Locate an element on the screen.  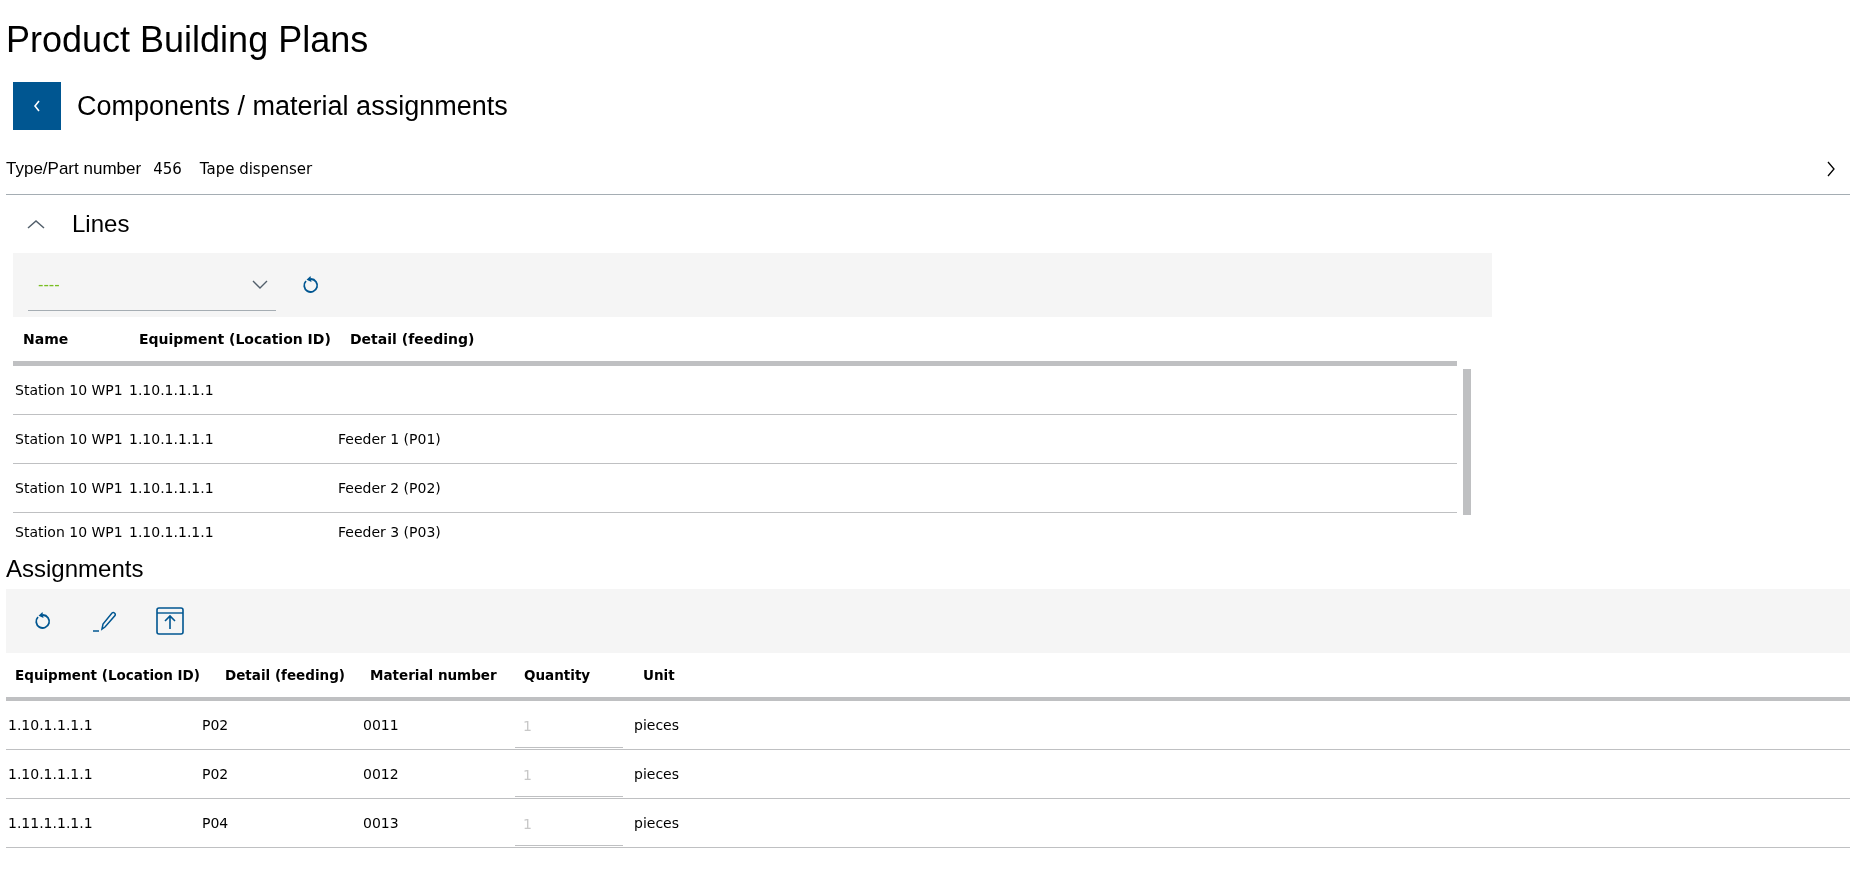
part-label: Type/Part number is located at coordinates (74, 169).